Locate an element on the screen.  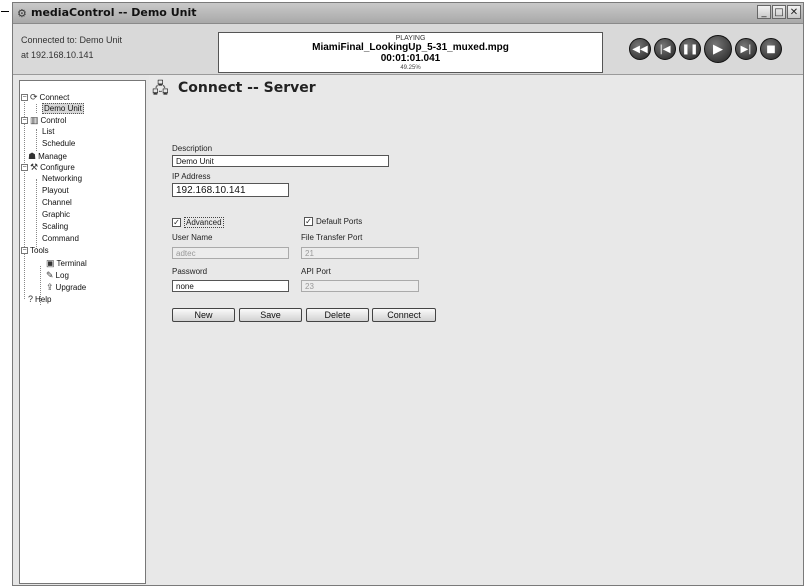
play-button: ▶ is located at coordinates (718, 49).